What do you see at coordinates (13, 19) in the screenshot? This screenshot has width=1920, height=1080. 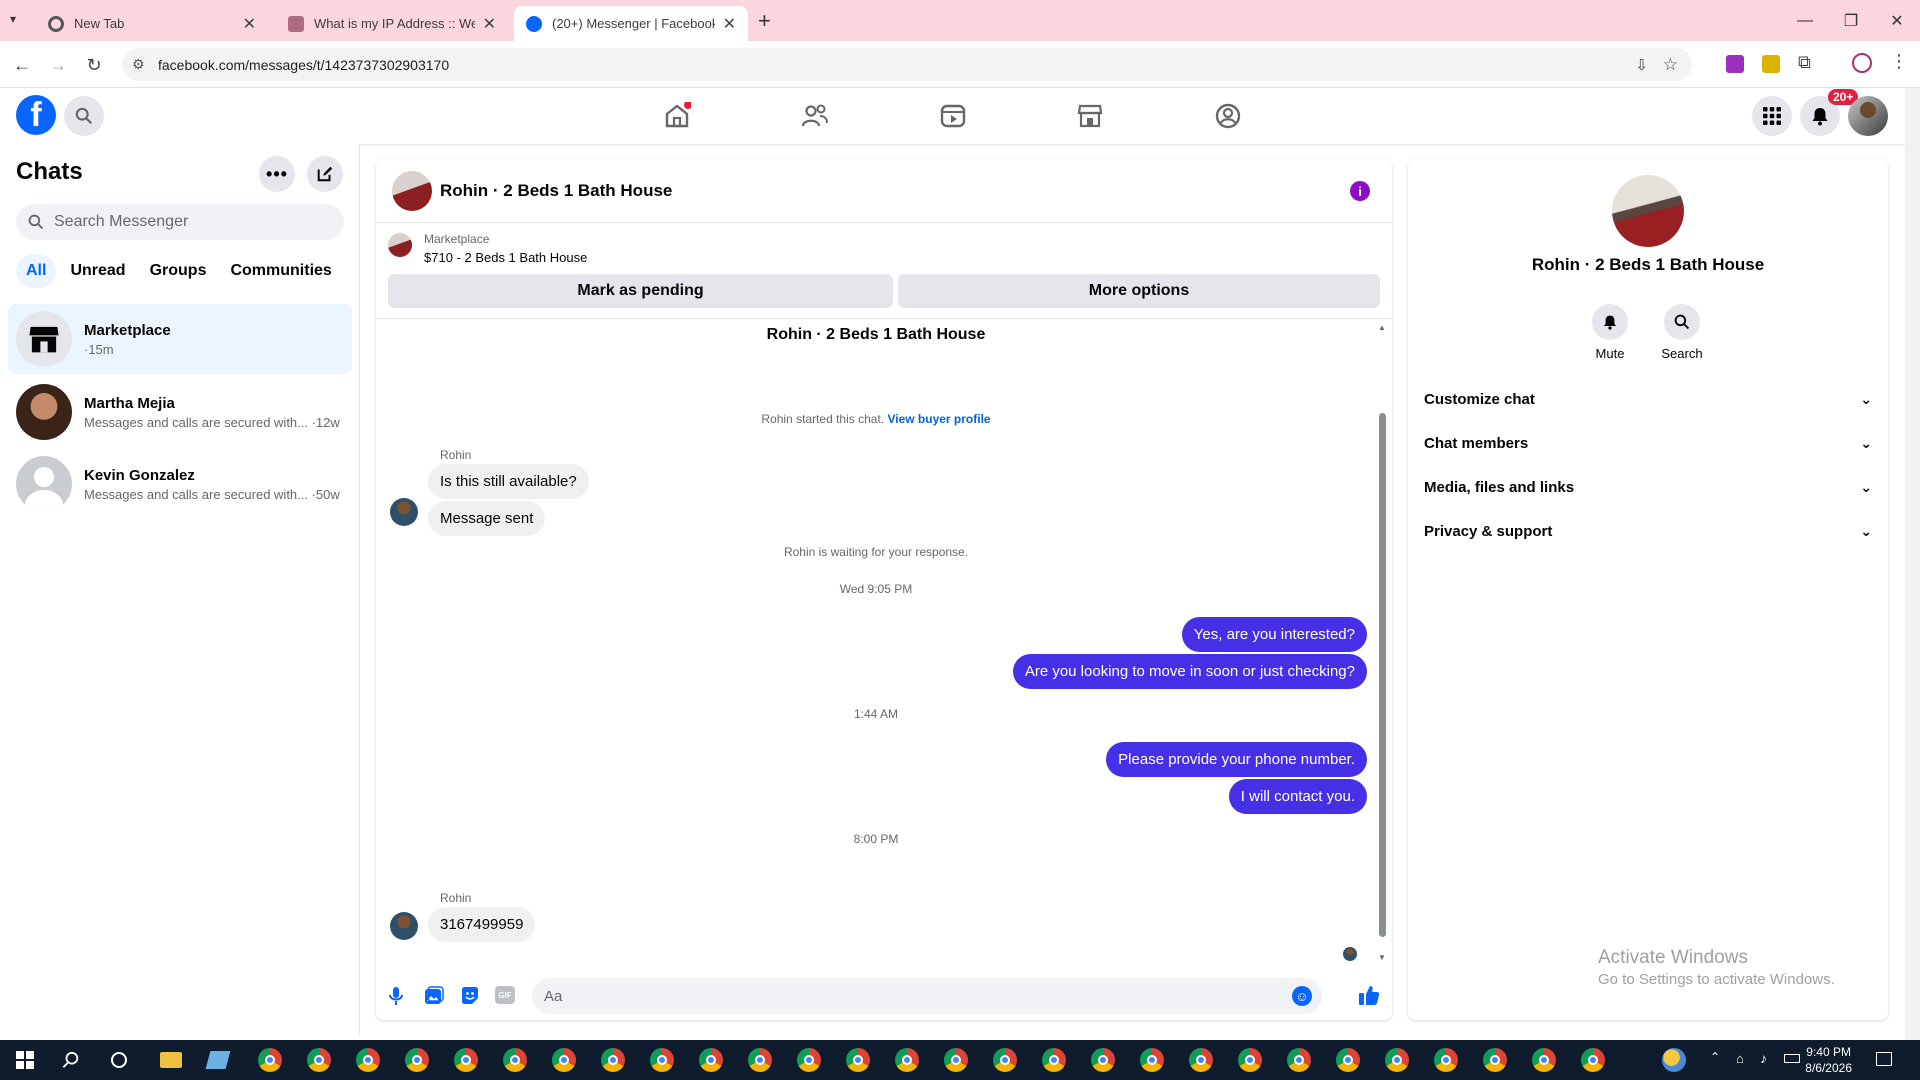 I see `tab-search-button: ▾` at bounding box center [13, 19].